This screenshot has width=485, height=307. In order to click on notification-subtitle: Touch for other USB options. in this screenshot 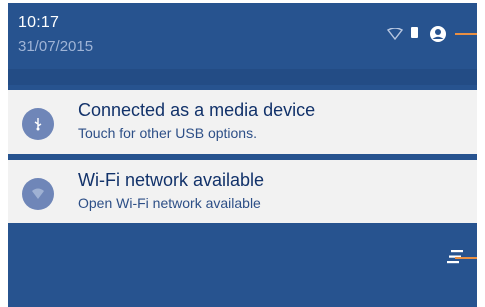, I will do `click(167, 133)`.